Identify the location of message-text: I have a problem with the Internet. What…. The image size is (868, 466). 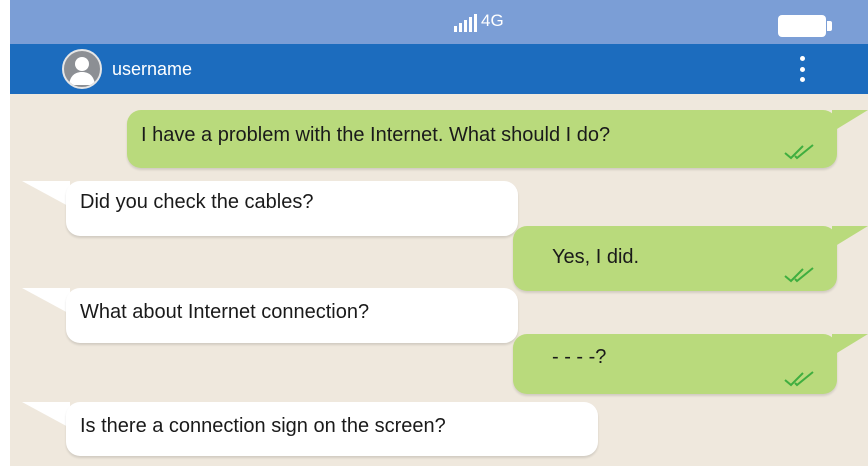
(376, 135).